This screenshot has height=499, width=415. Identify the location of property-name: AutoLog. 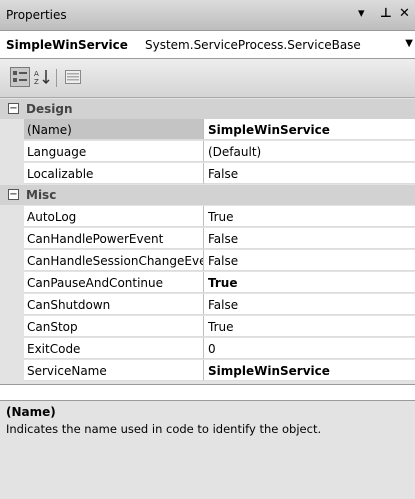
(114, 216).